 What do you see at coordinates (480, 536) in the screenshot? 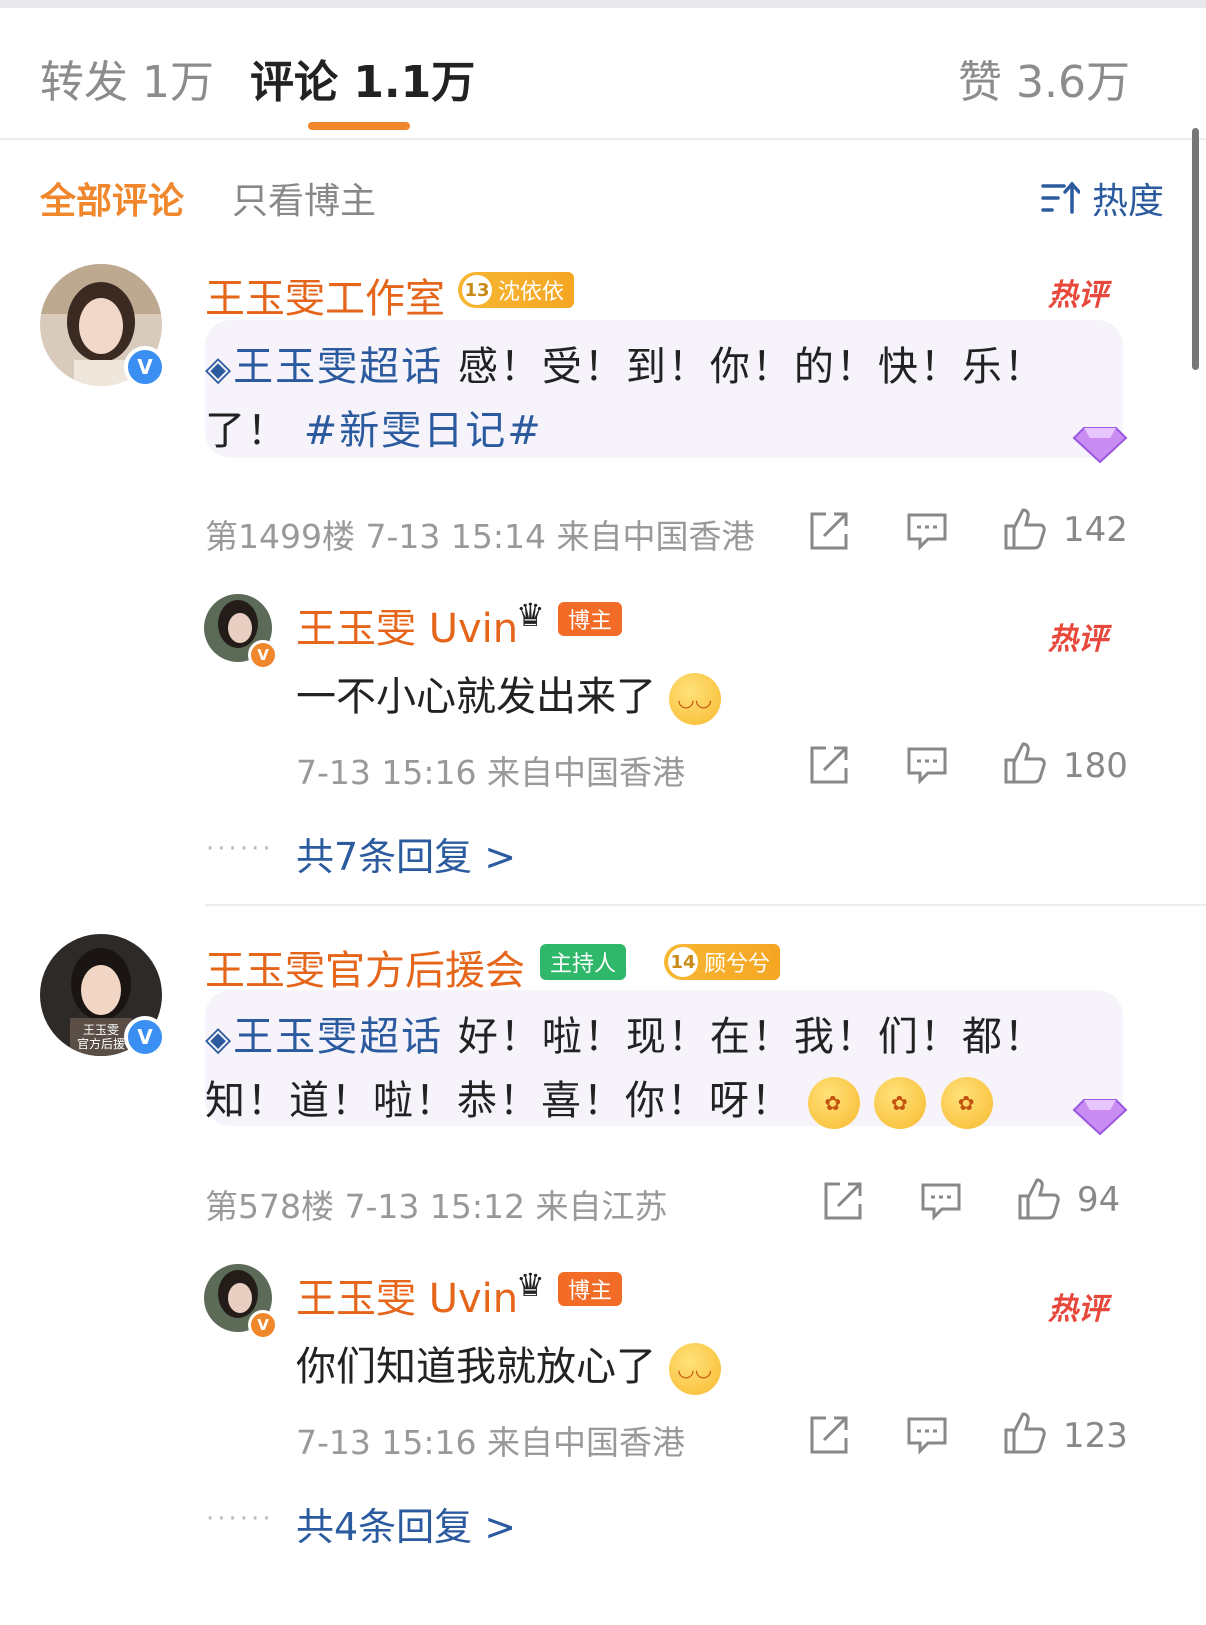
I see `comment-meta: 第1499楼 7-13 15:14 来自中国香港` at bounding box center [480, 536].